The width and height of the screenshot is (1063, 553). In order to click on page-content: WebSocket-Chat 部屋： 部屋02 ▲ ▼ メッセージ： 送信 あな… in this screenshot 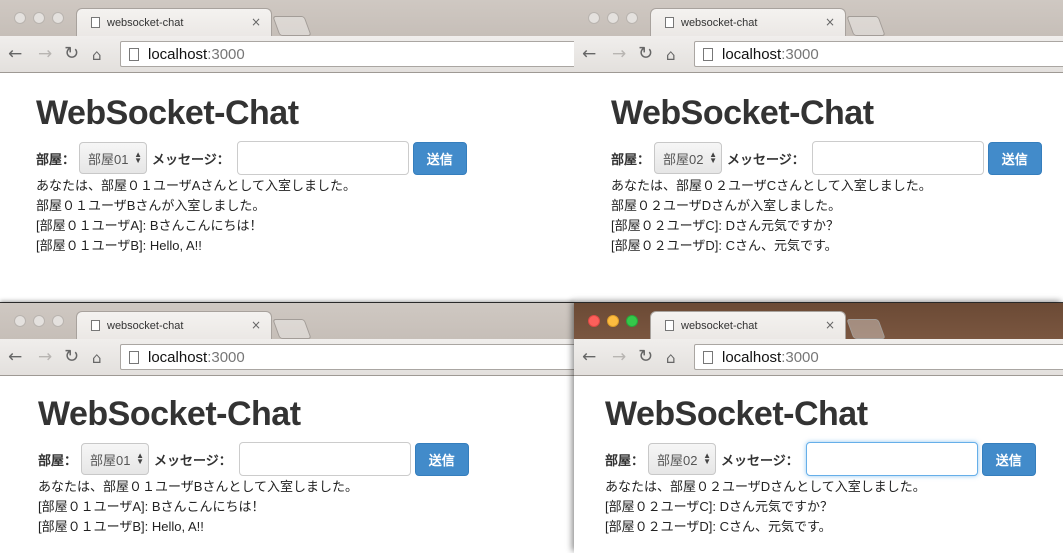, I will do `click(818, 456)`.